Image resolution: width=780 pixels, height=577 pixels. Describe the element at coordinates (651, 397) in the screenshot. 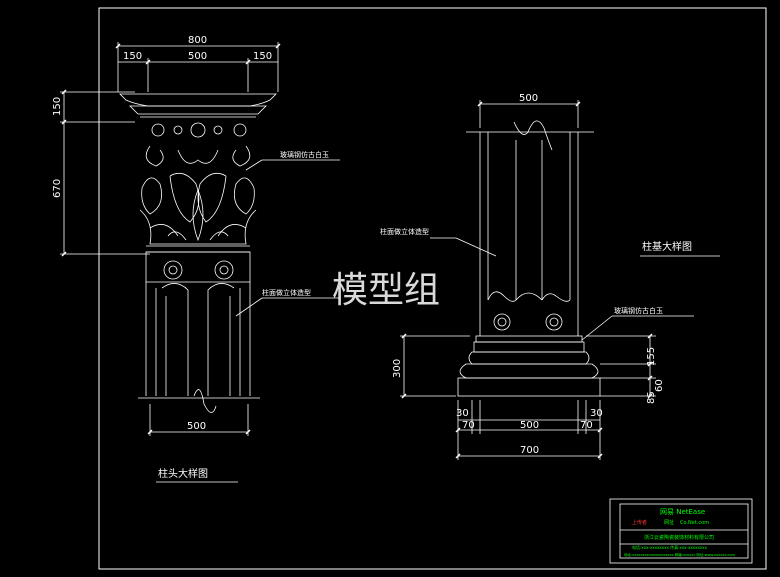

I see `base-dim-right-c: 85` at that location.